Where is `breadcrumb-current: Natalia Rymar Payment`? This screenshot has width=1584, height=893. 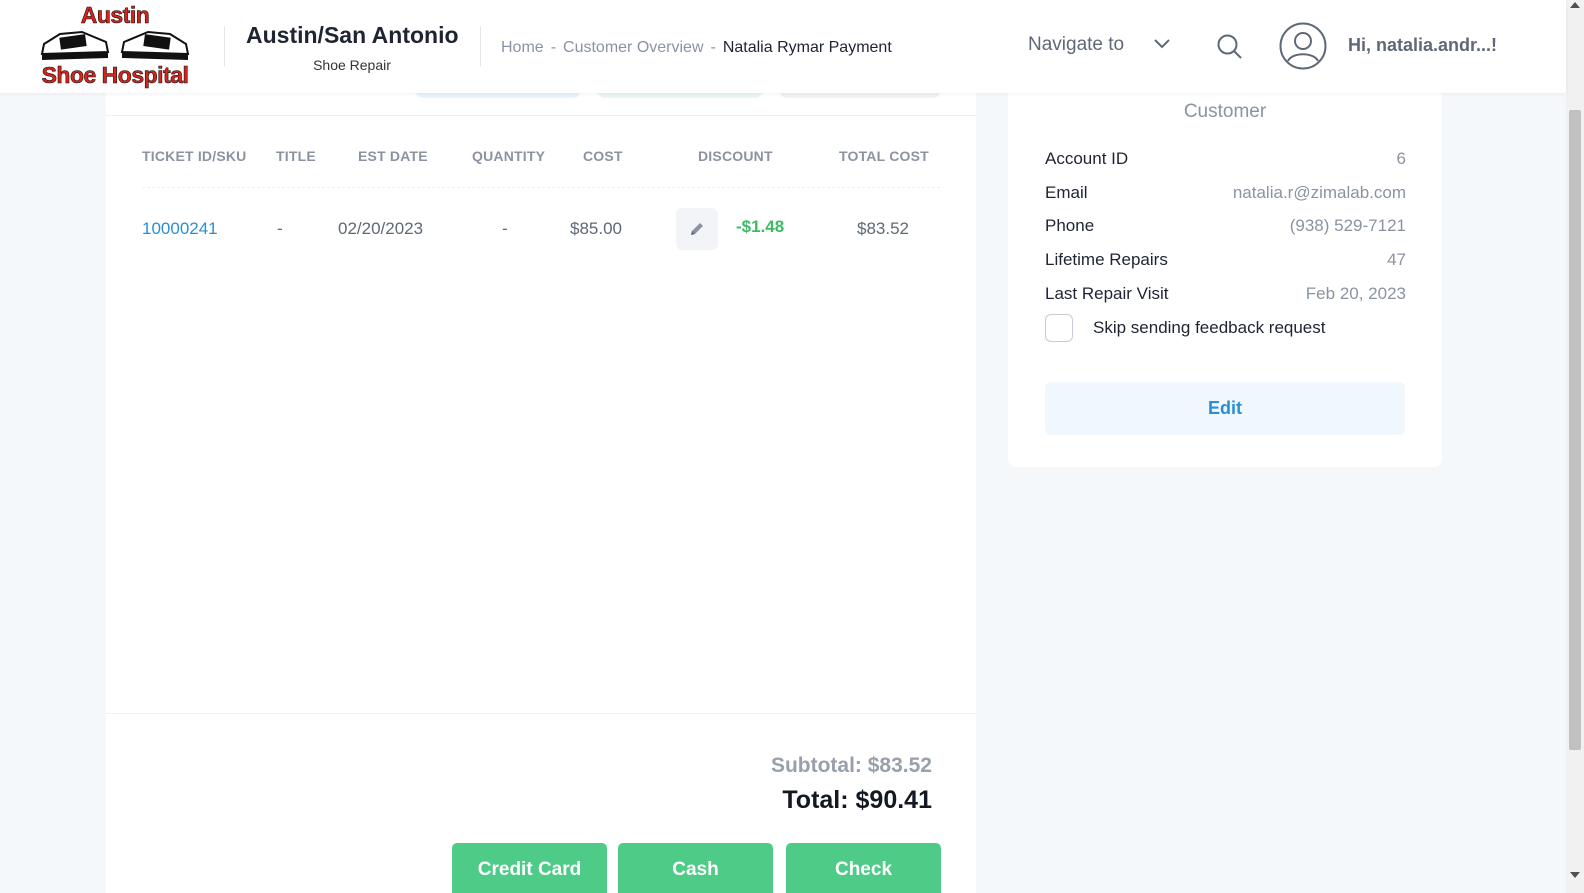
breadcrumb-current: Natalia Rymar Payment is located at coordinates (807, 47).